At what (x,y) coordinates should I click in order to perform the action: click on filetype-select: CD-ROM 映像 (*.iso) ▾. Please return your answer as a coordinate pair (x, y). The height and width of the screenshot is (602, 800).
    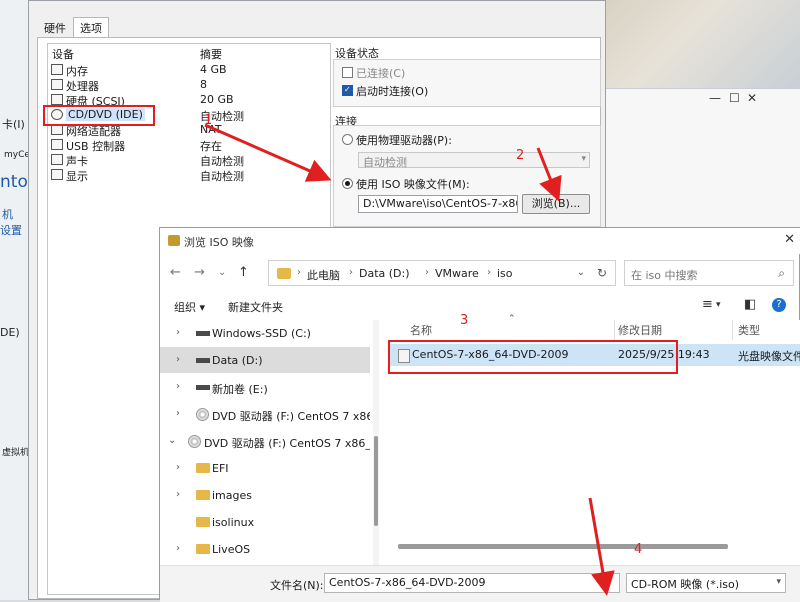
    Looking at the image, I should click on (706, 583).